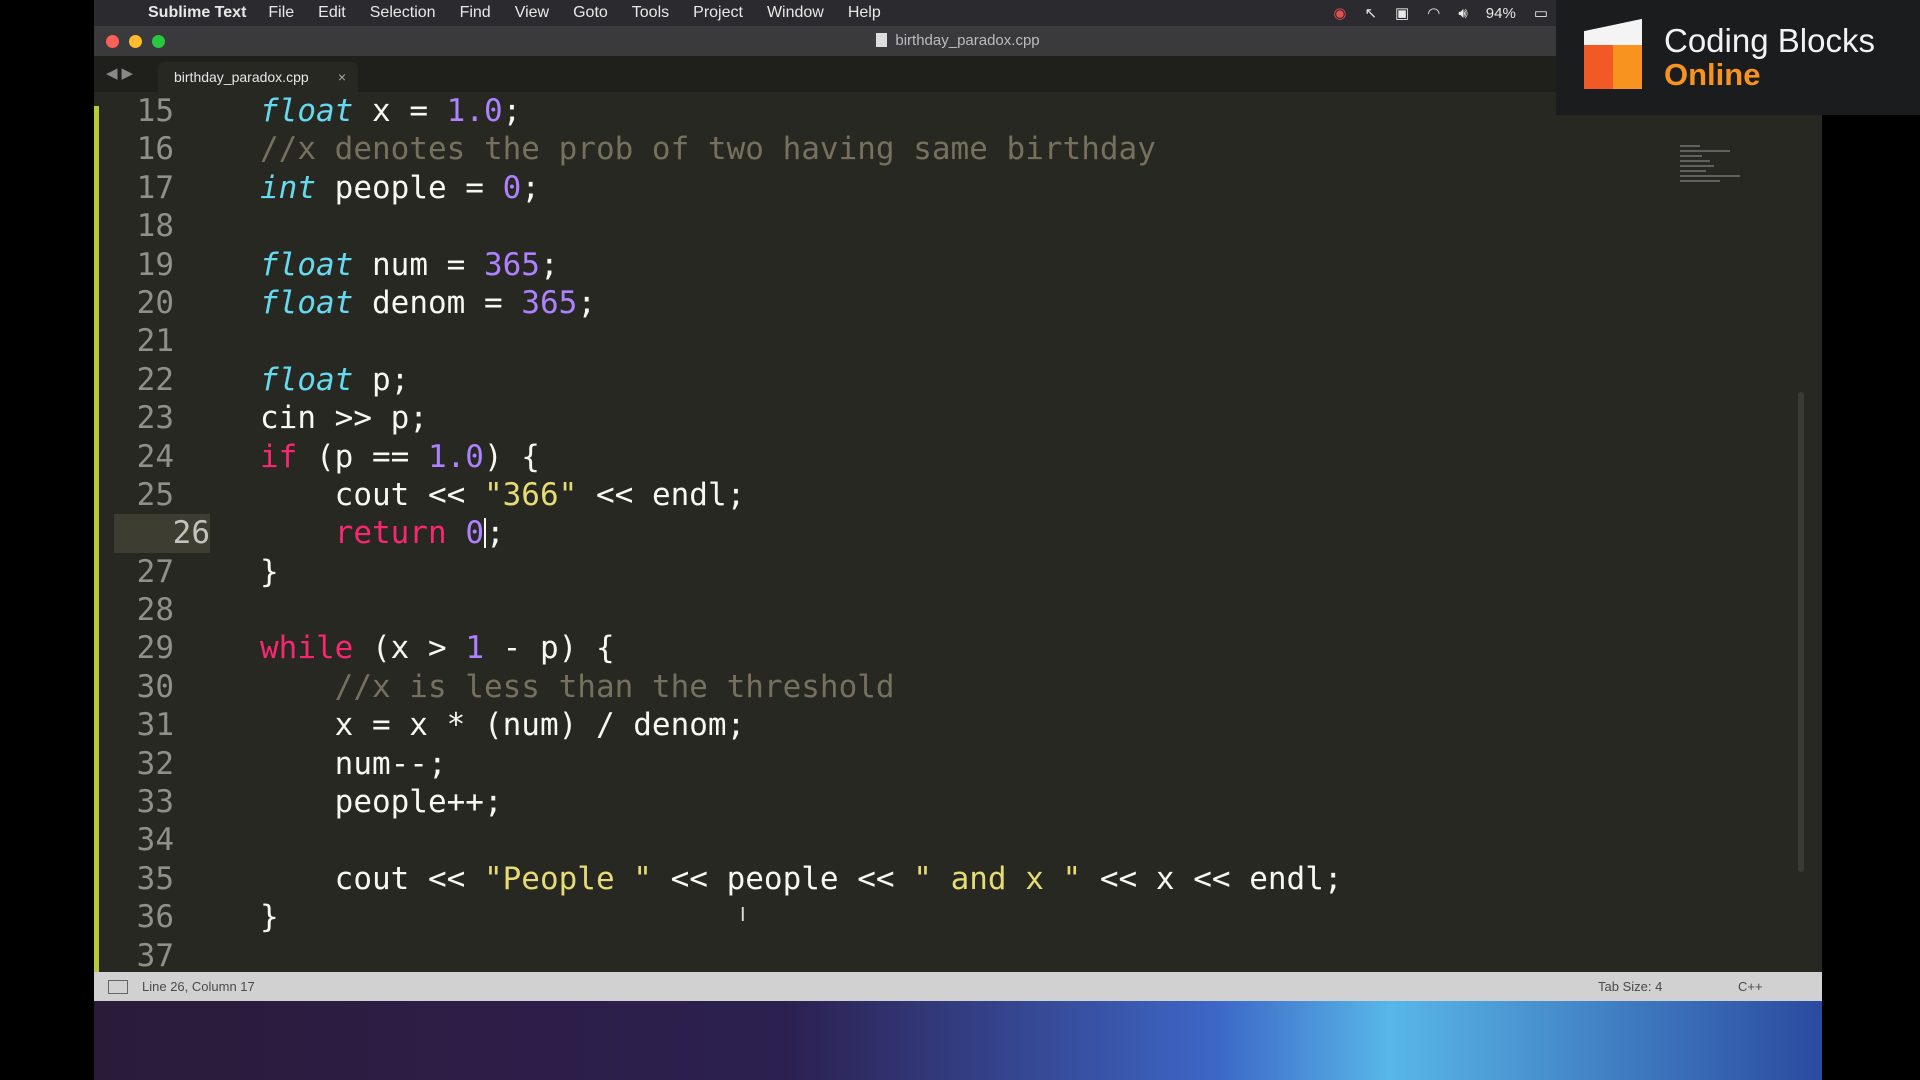 Image resolution: width=1920 pixels, height=1080 pixels. I want to click on desktop-wallpaper, so click(958, 1040).